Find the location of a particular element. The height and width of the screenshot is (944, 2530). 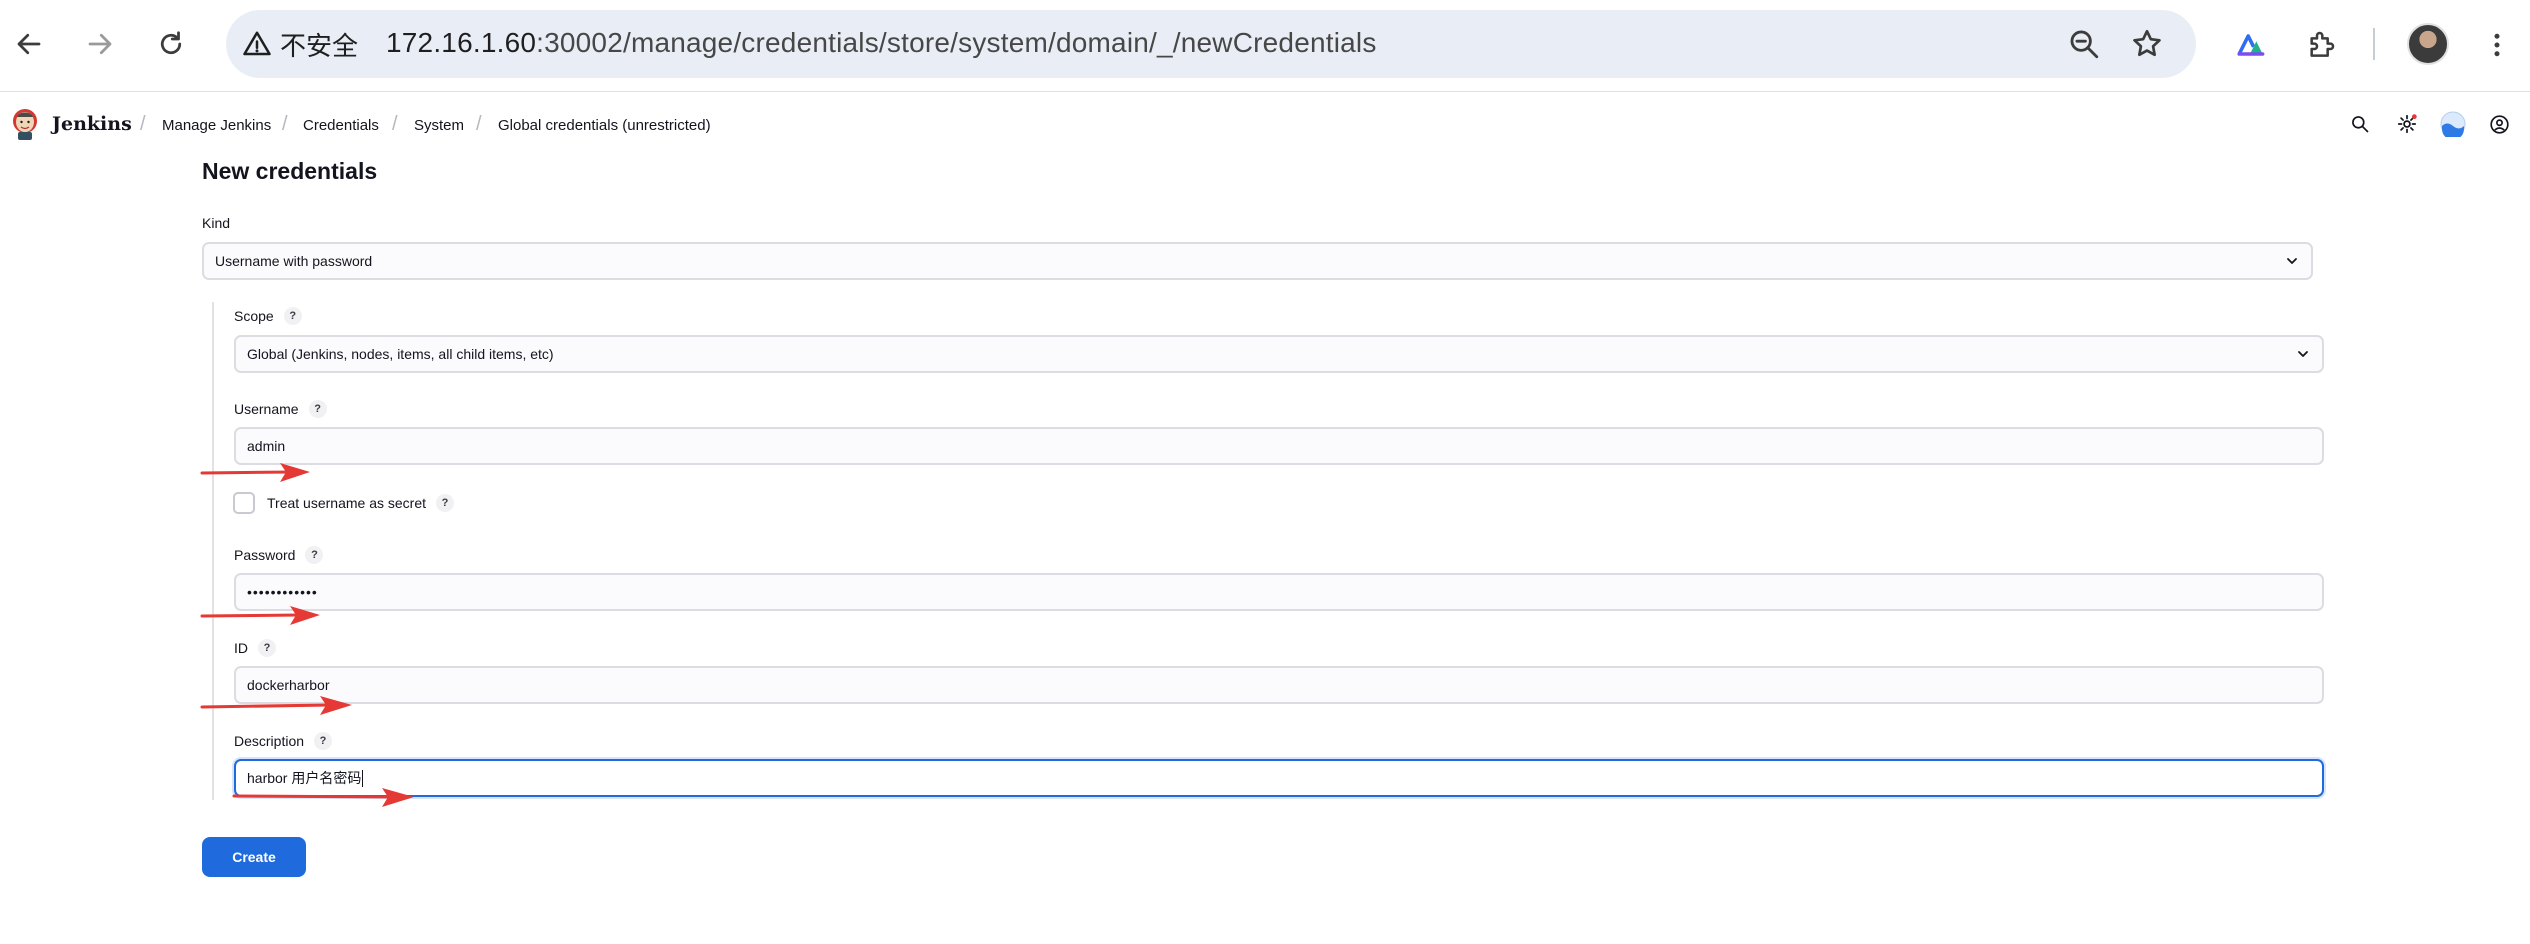

kind-select: Username with password is located at coordinates (1257, 261).